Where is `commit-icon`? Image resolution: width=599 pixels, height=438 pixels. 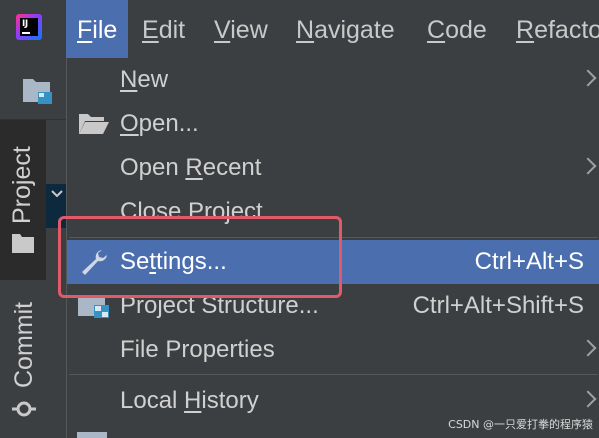
commit-icon is located at coordinates (24, 409).